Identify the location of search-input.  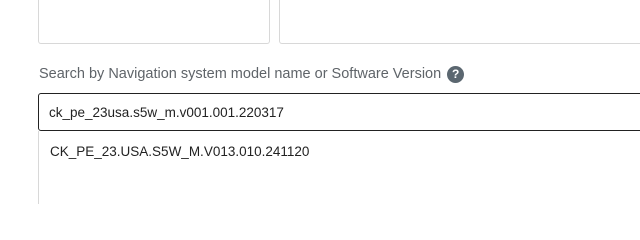
(339, 112).